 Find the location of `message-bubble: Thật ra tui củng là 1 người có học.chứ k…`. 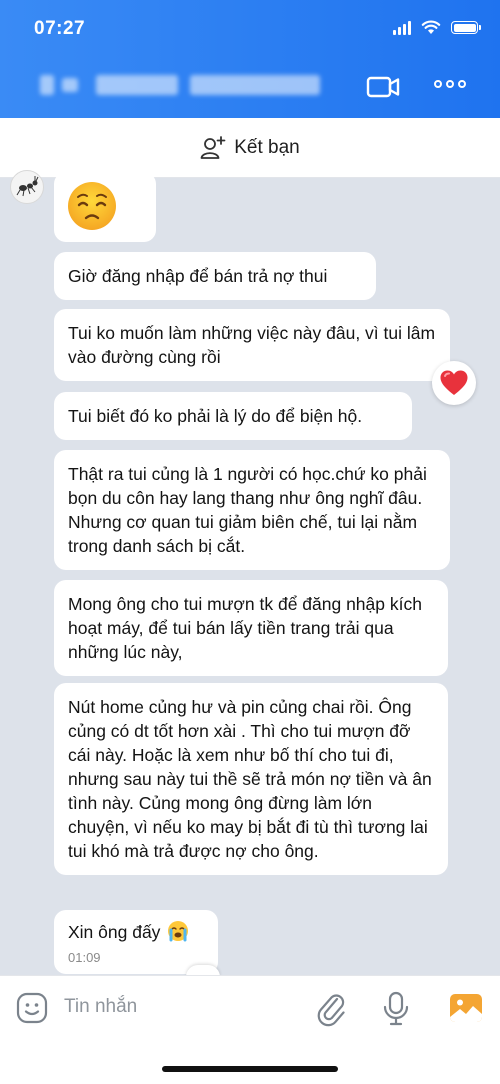

message-bubble: Thật ra tui củng là 1 người có học.chứ k… is located at coordinates (252, 510).